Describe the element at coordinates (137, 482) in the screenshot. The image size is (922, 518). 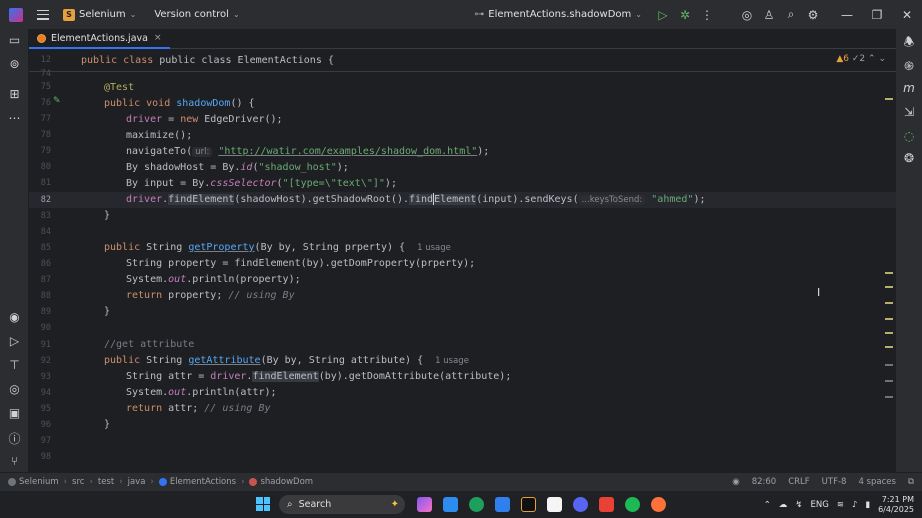
I see `breadcrumb-item: java` at that location.